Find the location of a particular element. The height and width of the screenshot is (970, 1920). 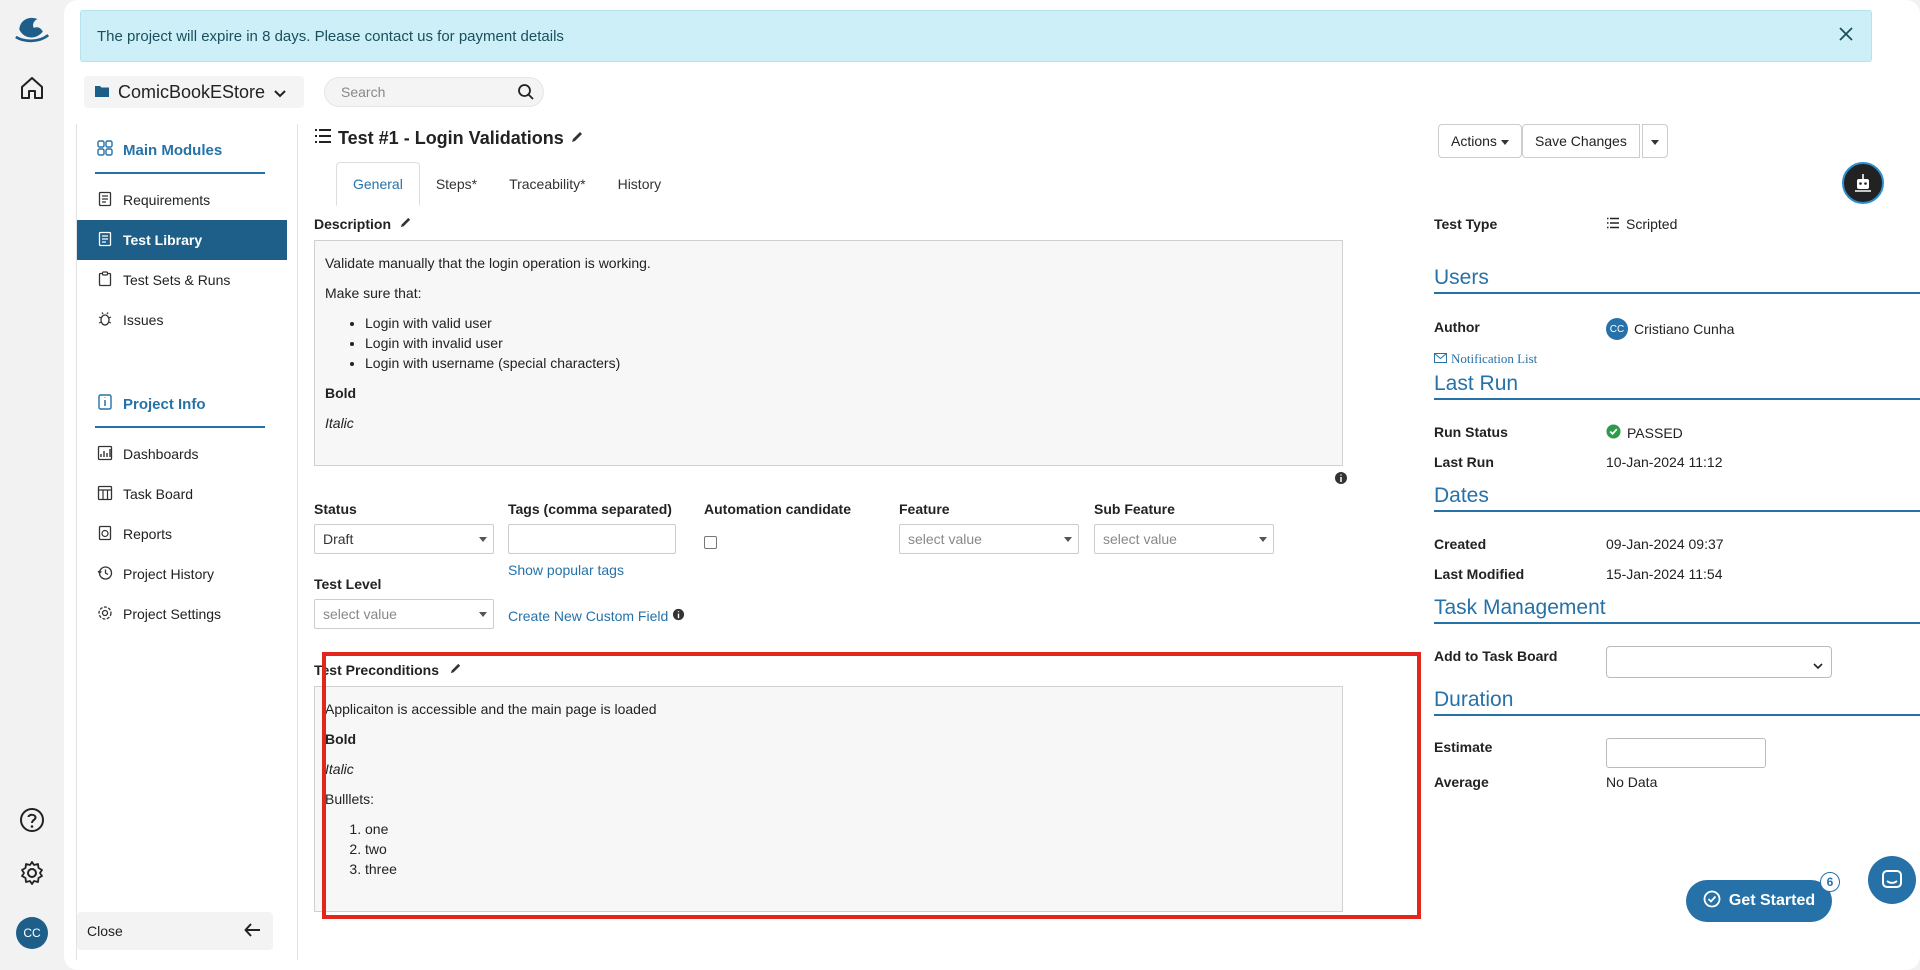

chat-launcher-icon is located at coordinates (1892, 880).